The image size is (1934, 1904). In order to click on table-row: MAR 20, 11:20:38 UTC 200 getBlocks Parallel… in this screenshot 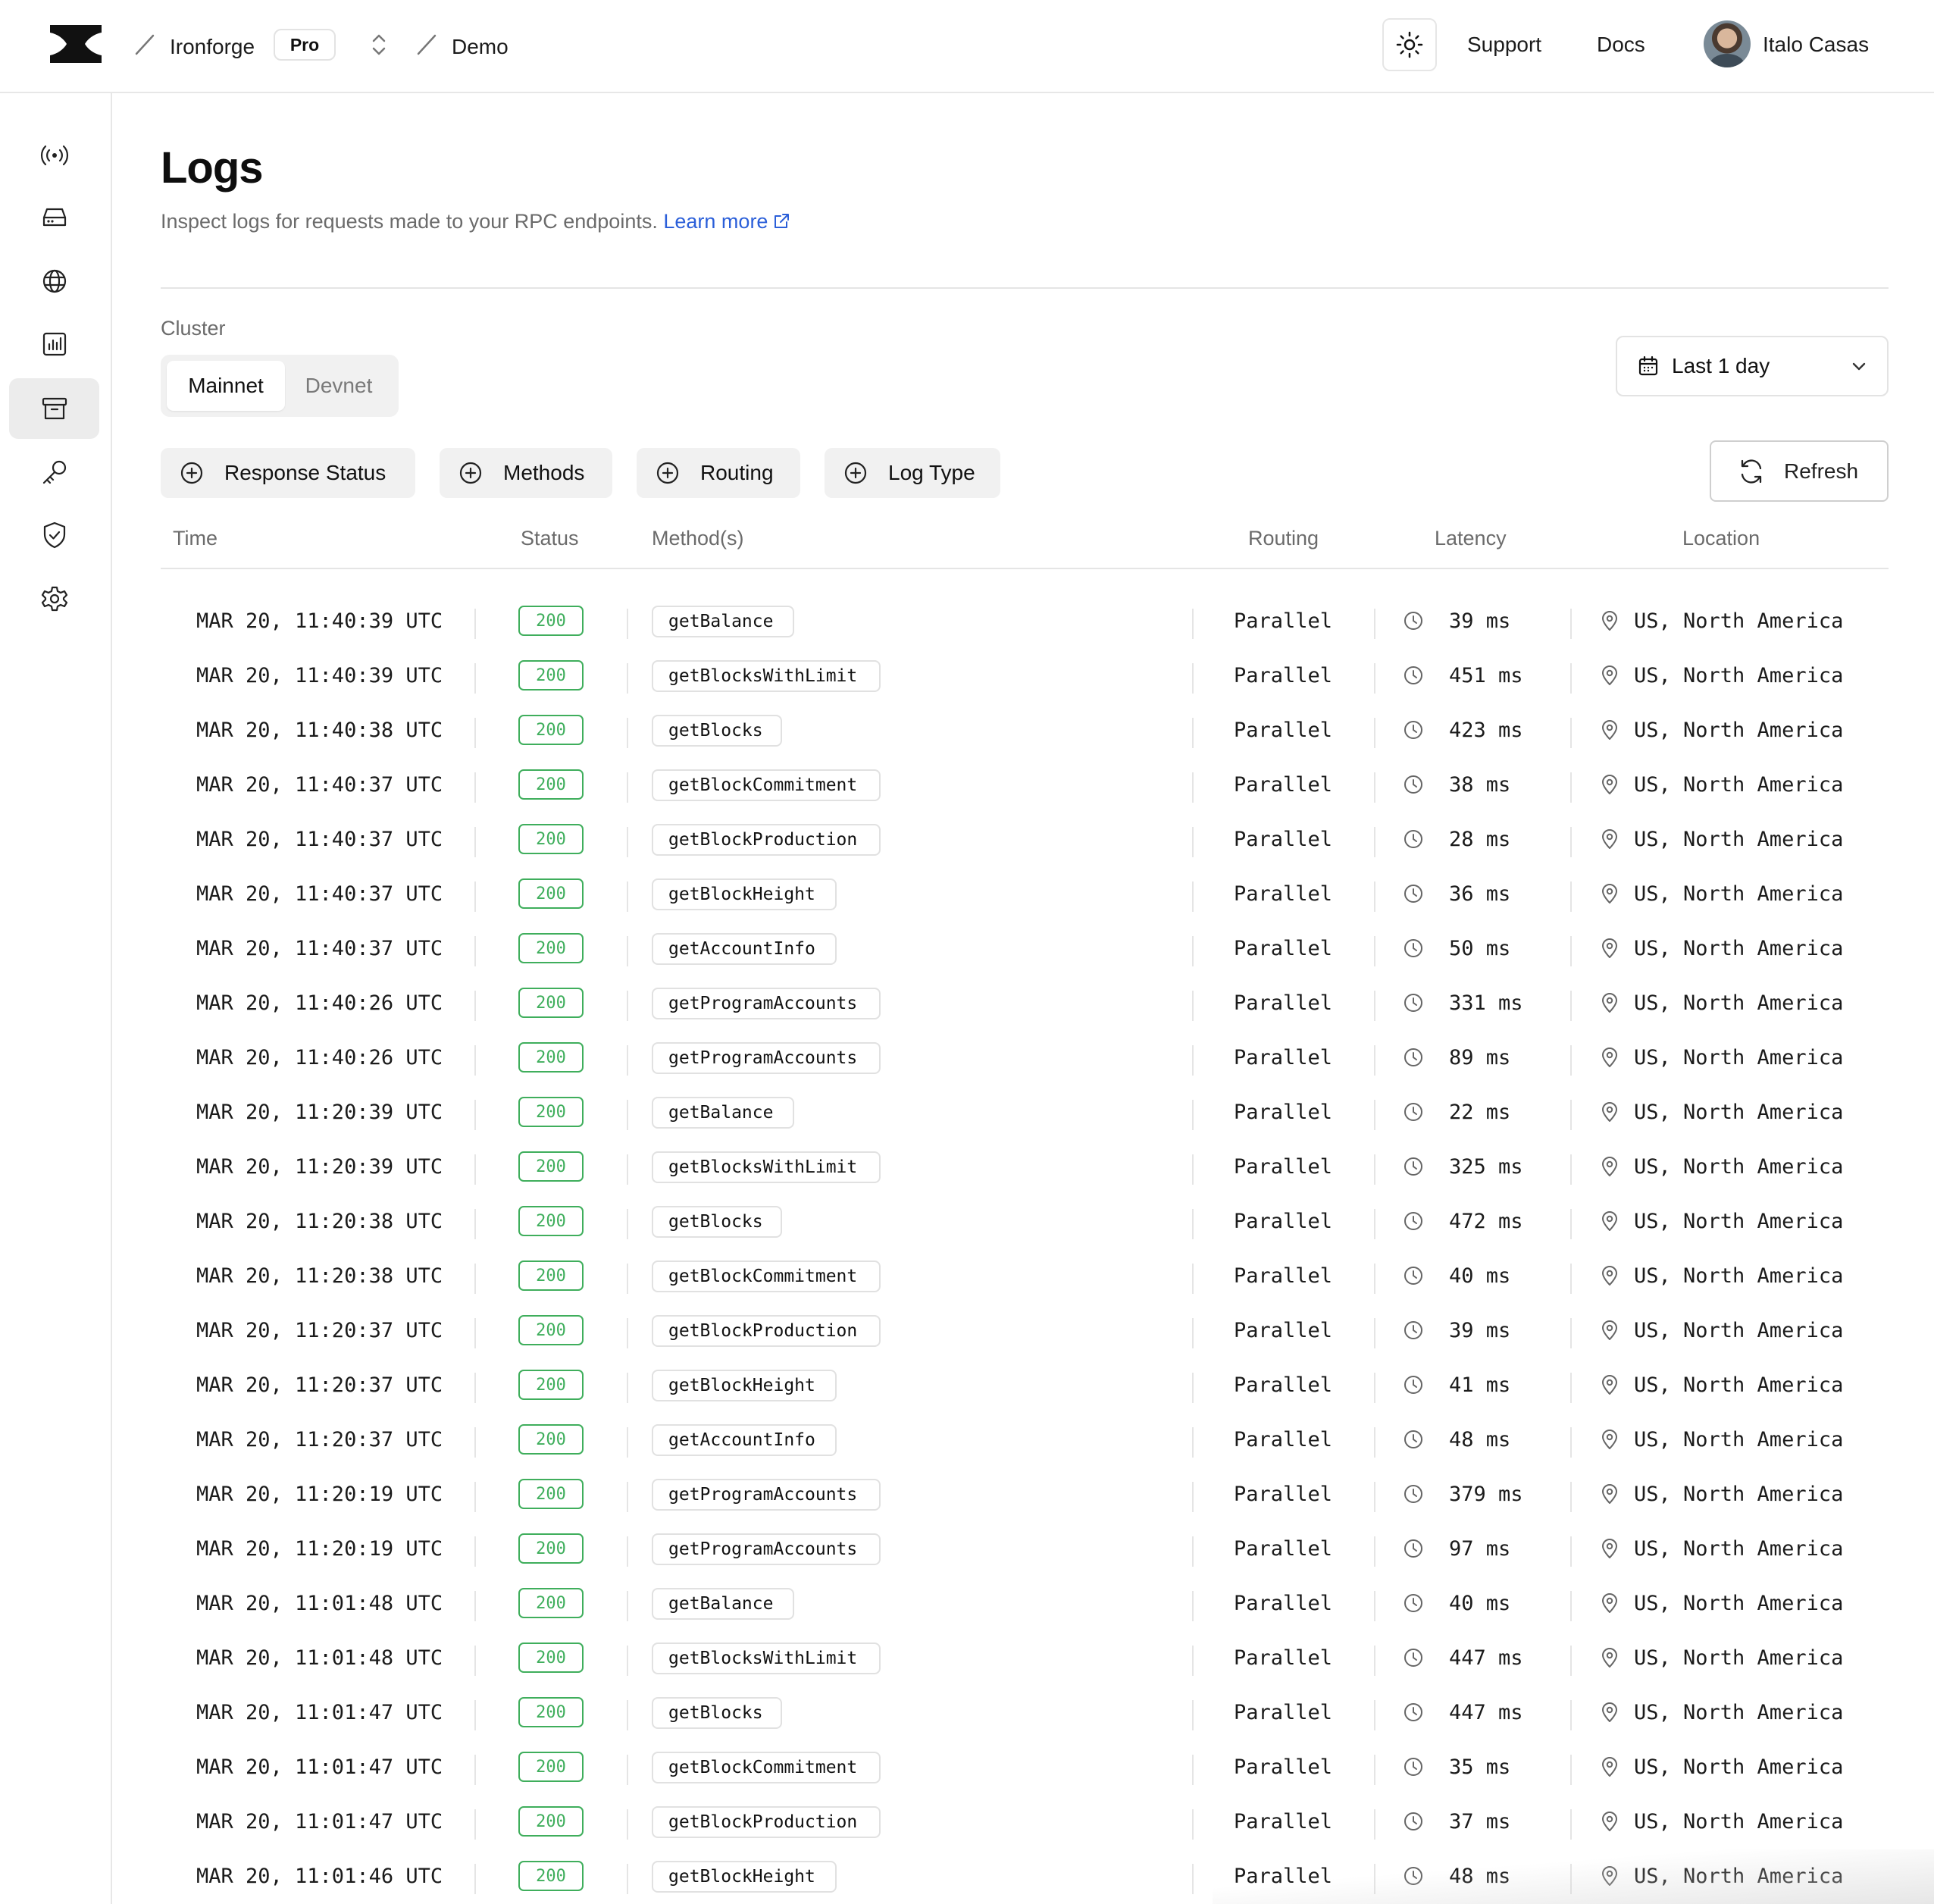, I will do `click(1025, 1221)`.